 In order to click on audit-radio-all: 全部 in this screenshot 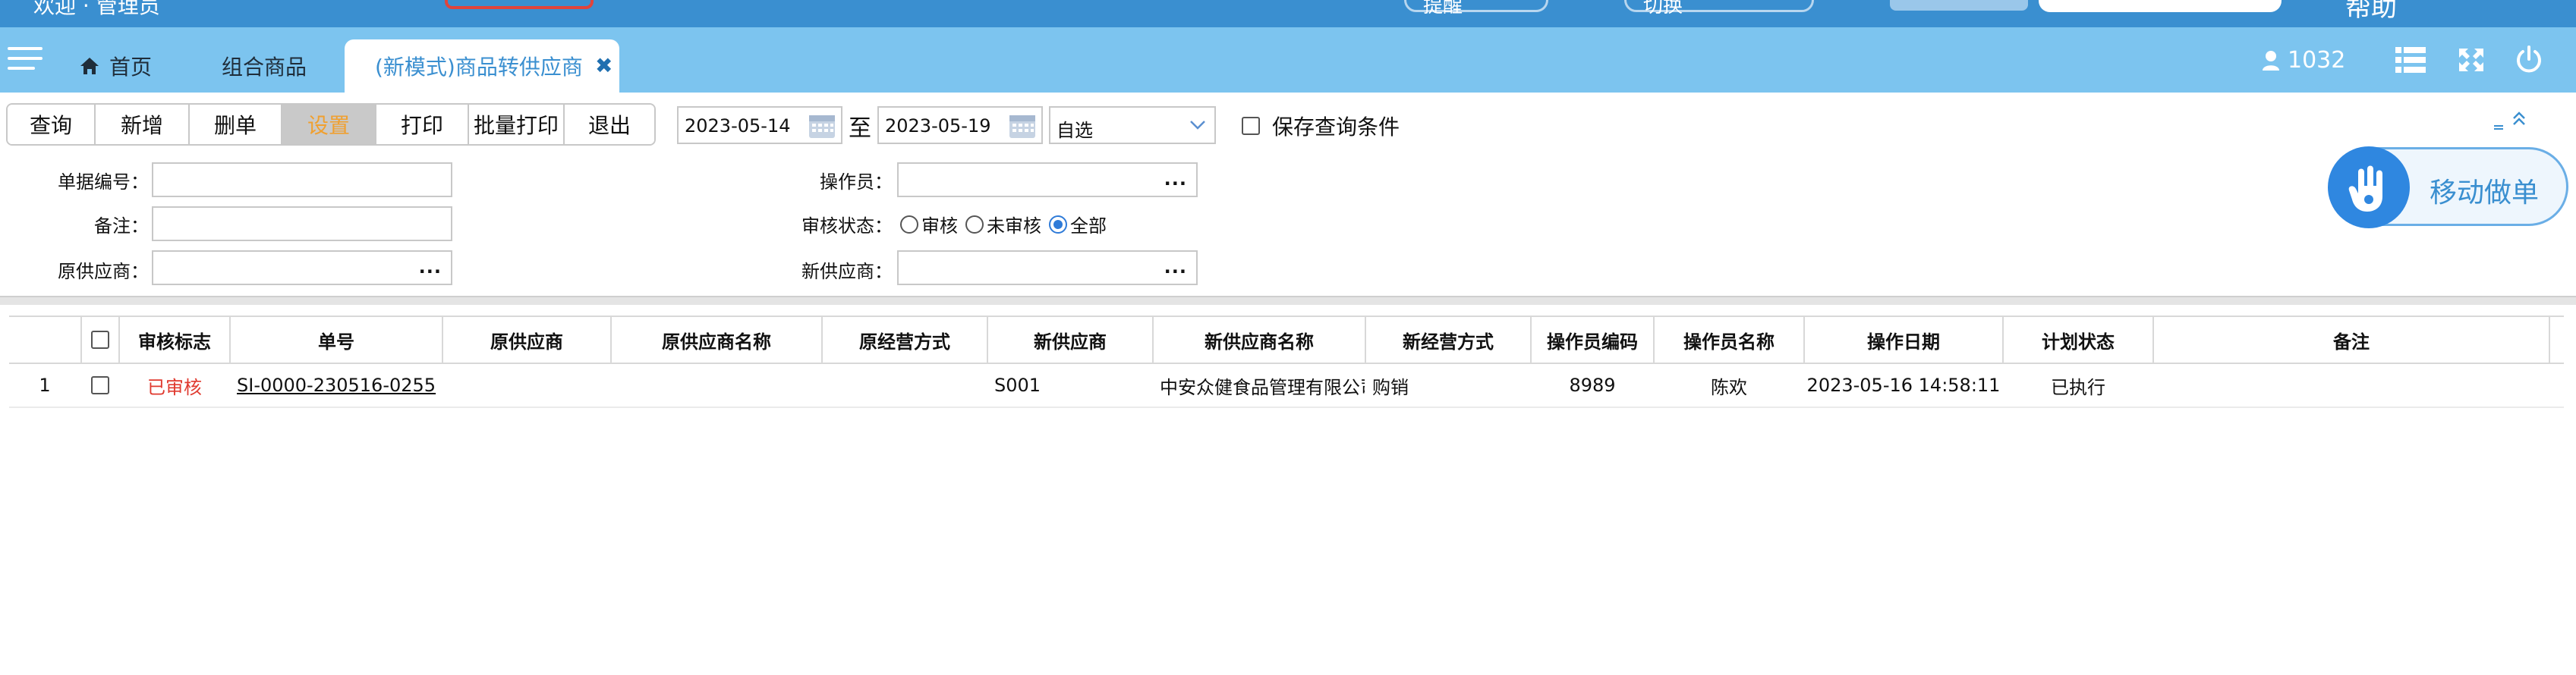, I will do `click(1078, 224)`.